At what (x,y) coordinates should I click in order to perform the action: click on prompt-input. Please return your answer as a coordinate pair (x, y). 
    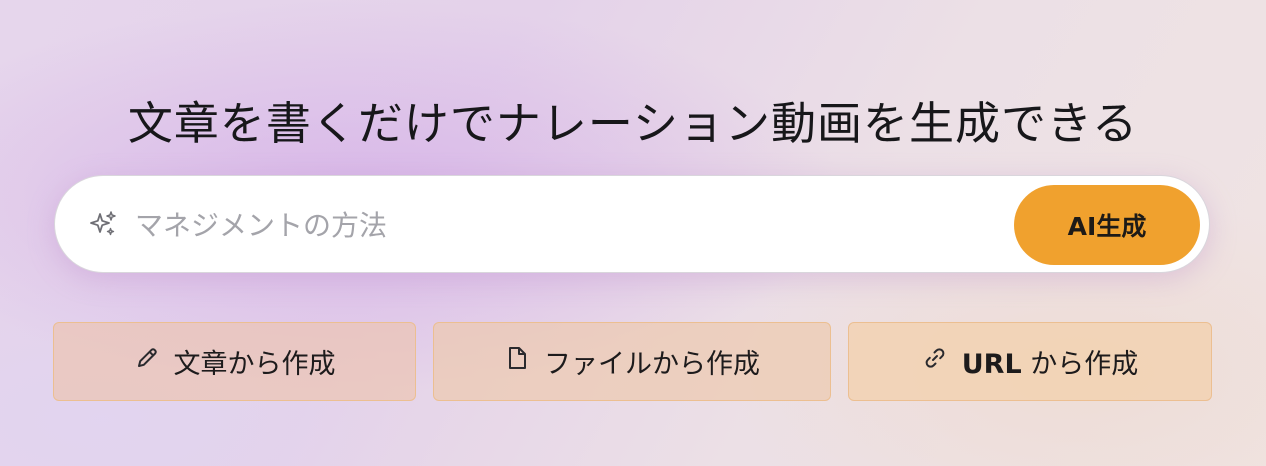
    Looking at the image, I should click on (565, 225).